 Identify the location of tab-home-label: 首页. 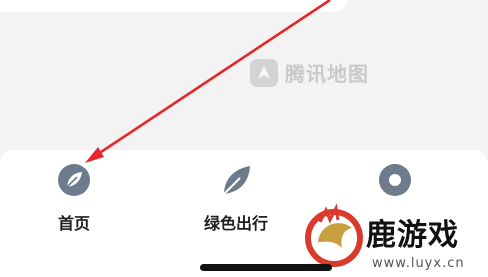
(73, 223).